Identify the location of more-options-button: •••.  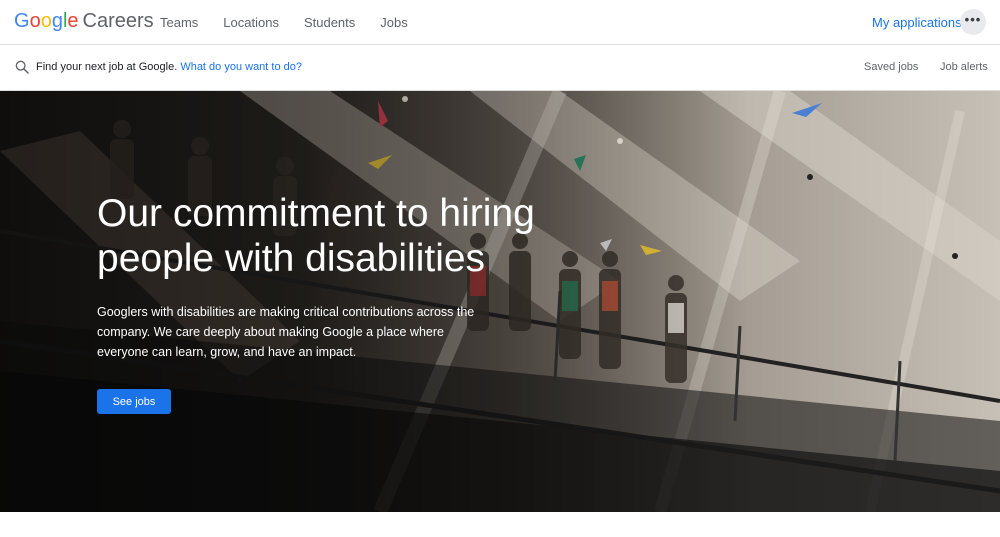
(973, 22).